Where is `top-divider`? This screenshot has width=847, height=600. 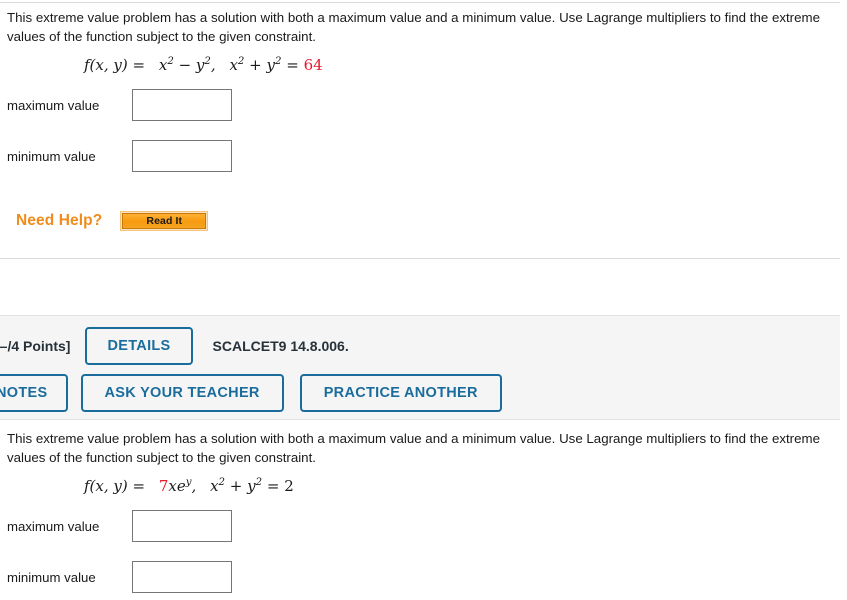
top-divider is located at coordinates (420, 2).